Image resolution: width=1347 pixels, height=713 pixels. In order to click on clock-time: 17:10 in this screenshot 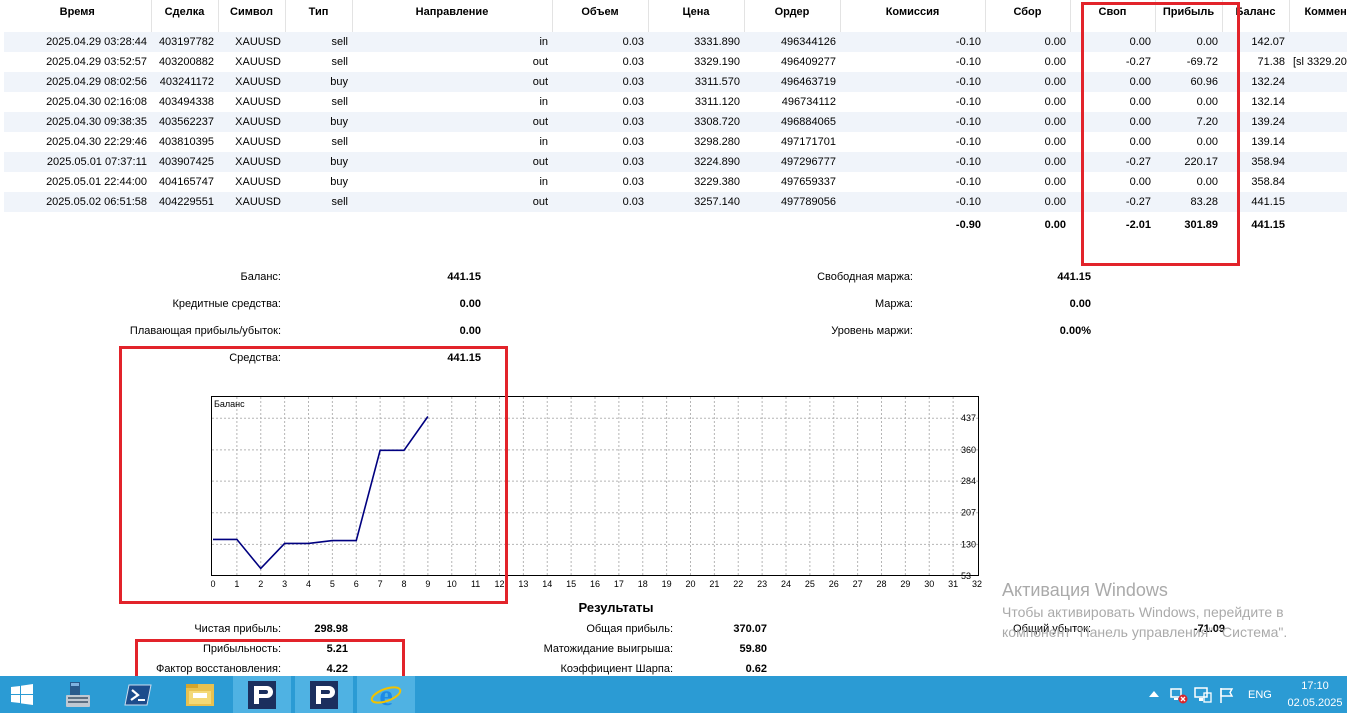, I will do `click(1315, 686)`.